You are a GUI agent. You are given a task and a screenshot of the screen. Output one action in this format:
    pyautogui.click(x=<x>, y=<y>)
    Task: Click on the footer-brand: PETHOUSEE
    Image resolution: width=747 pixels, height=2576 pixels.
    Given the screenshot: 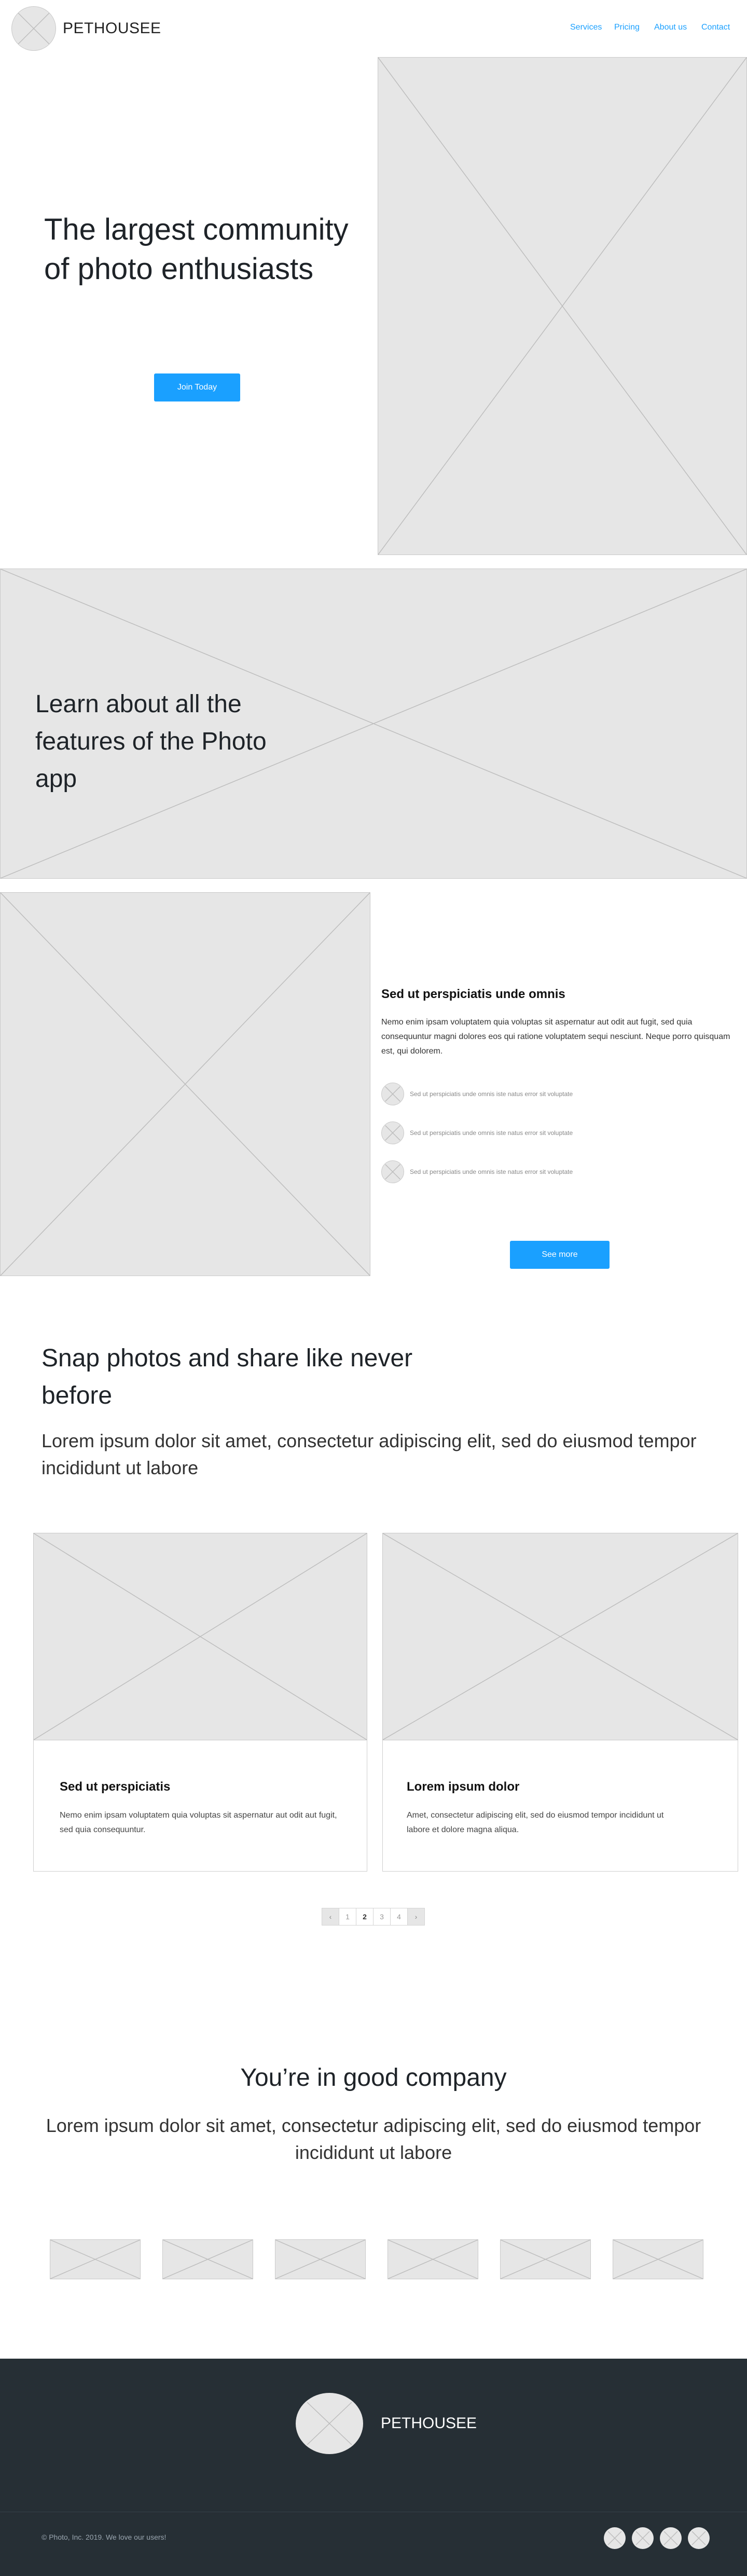 What is the action you would take?
    pyautogui.click(x=429, y=2423)
    